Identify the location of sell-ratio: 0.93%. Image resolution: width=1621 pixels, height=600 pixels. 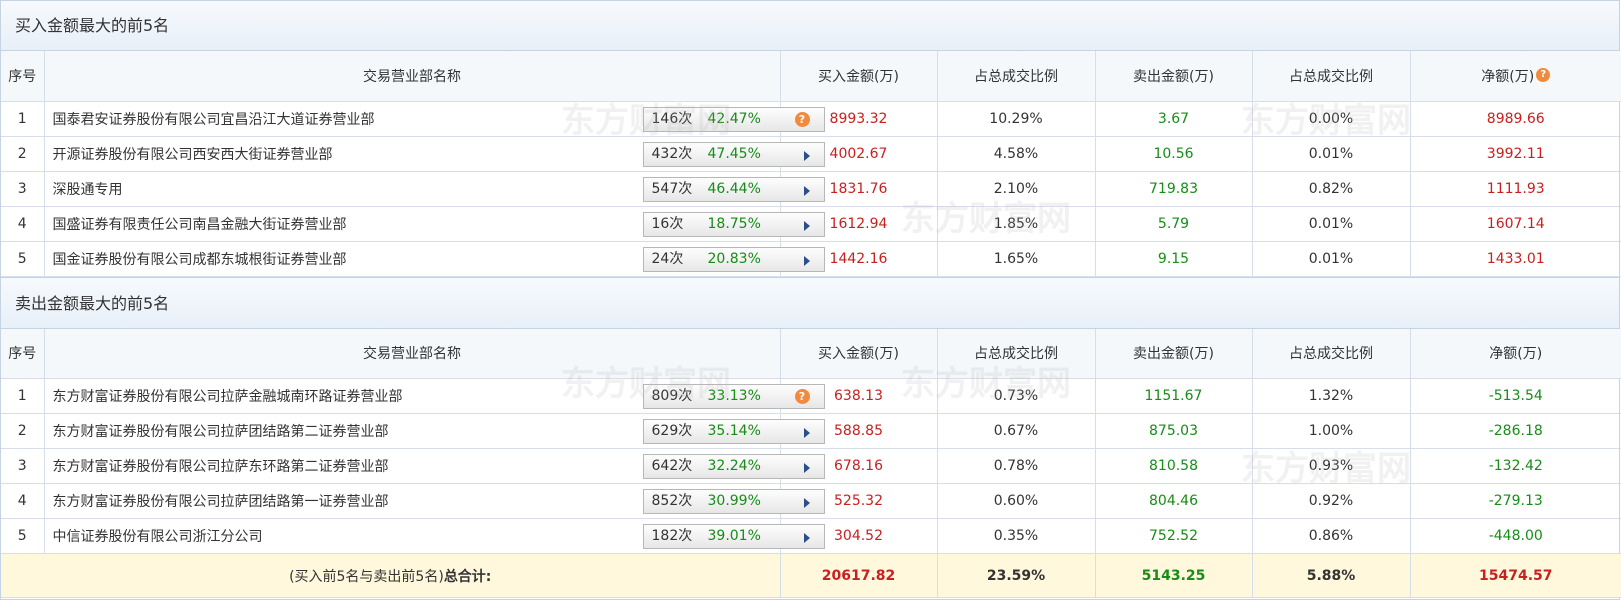
(1331, 466).